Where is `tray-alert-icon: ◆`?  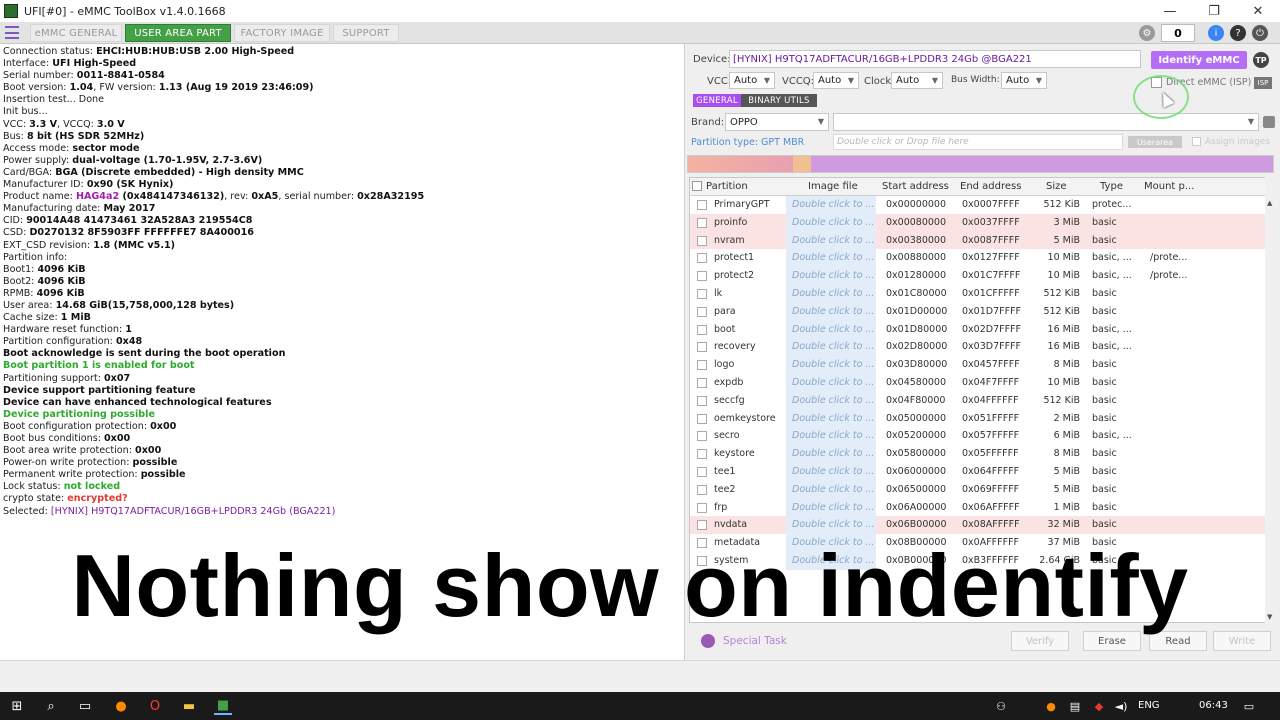
tray-alert-icon: ◆ is located at coordinates (1099, 706).